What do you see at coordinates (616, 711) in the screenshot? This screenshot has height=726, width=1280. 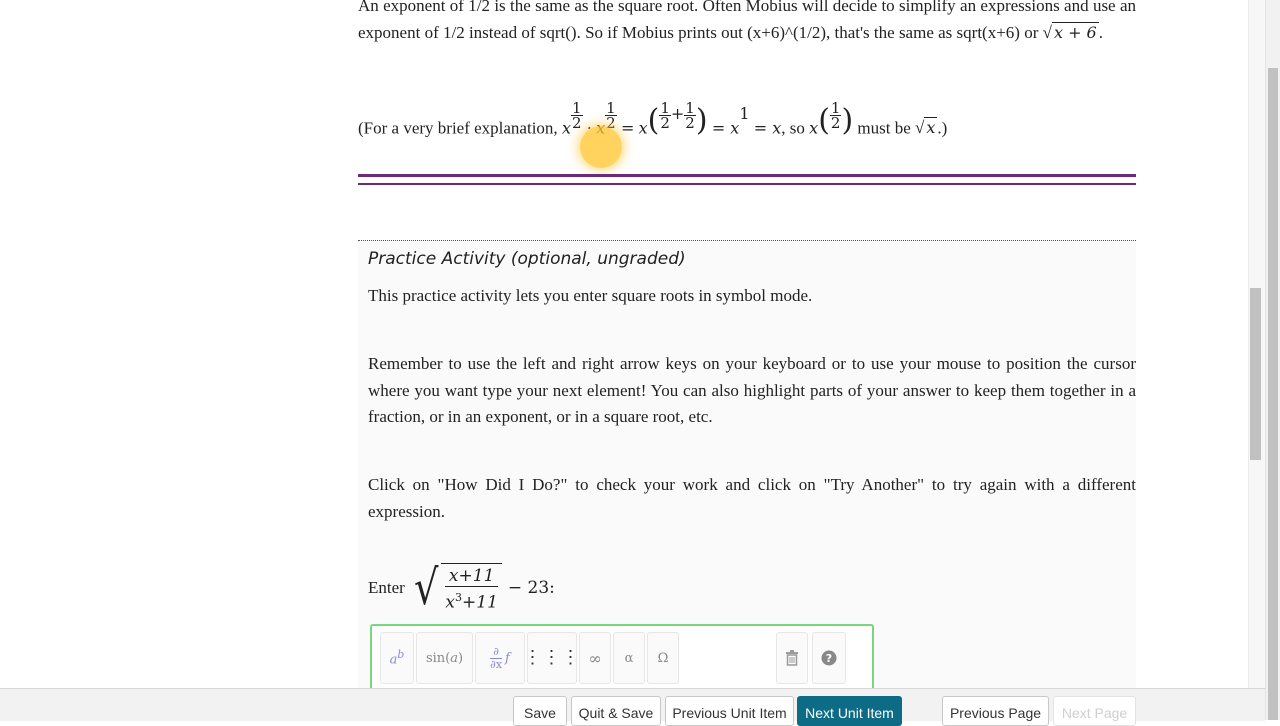 I see `quit-save-button: Quit & Save` at bounding box center [616, 711].